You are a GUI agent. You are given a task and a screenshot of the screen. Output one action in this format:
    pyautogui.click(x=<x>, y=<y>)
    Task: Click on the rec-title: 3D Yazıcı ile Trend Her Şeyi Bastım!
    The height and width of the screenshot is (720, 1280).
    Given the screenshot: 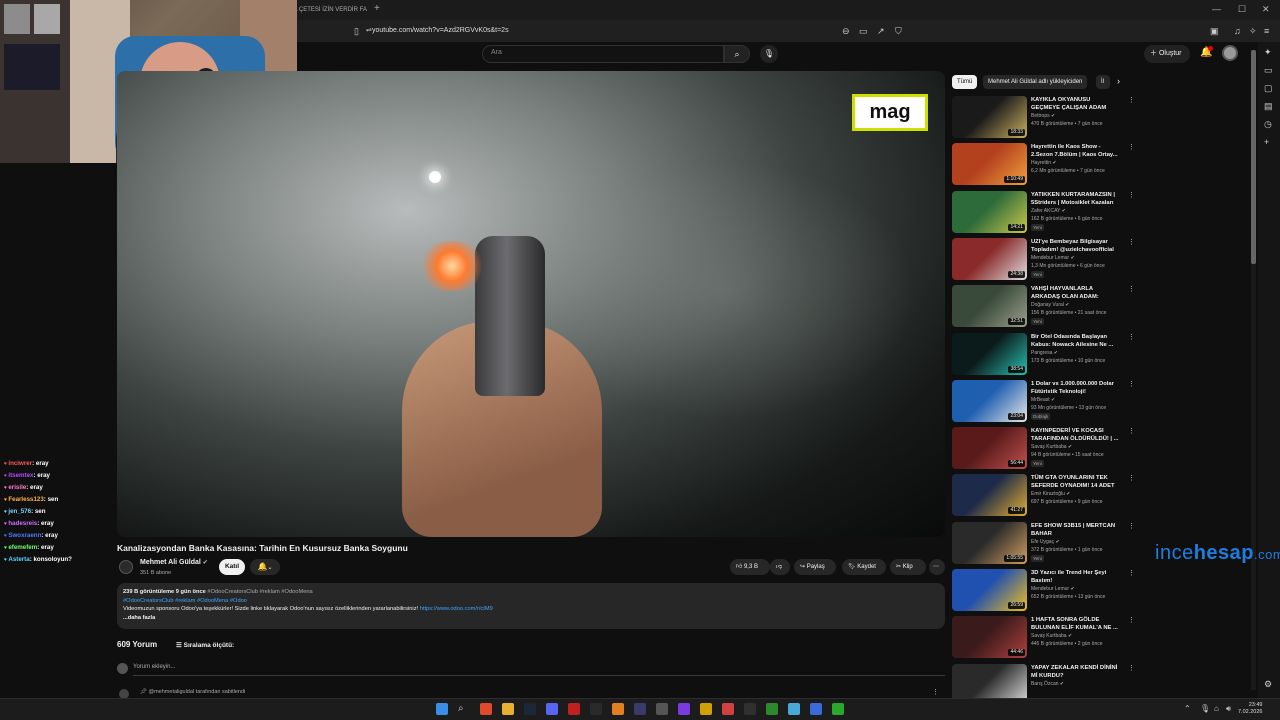 What is the action you would take?
    pyautogui.click(x=1075, y=577)
    